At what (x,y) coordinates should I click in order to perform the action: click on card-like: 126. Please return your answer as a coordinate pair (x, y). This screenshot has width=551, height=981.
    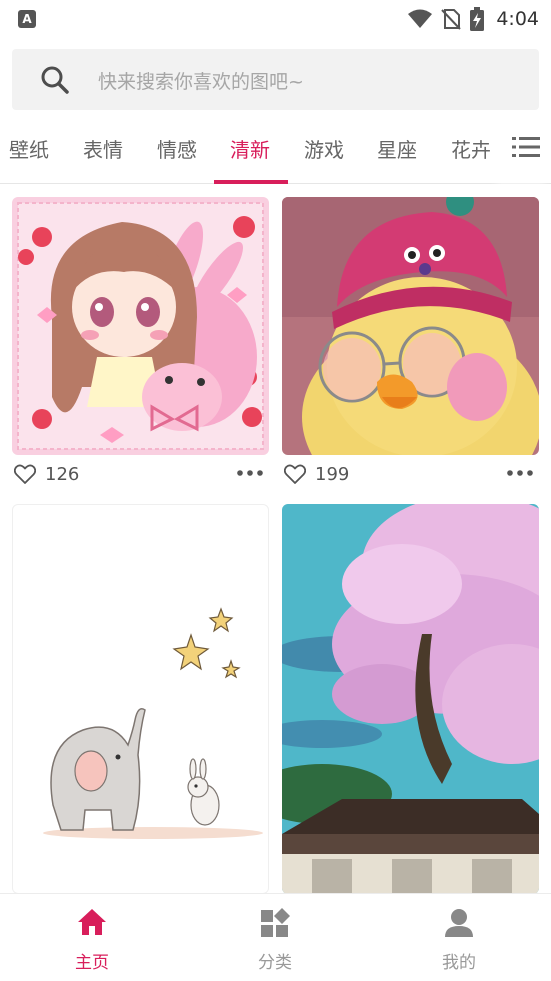
    Looking at the image, I should click on (46, 474).